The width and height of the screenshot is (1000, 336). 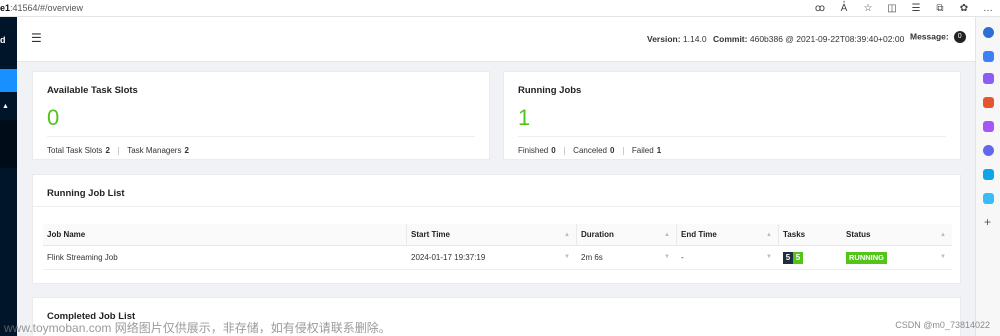 What do you see at coordinates (868, 8) in the screenshot?
I see `favorite-star-icon: ☆` at bounding box center [868, 8].